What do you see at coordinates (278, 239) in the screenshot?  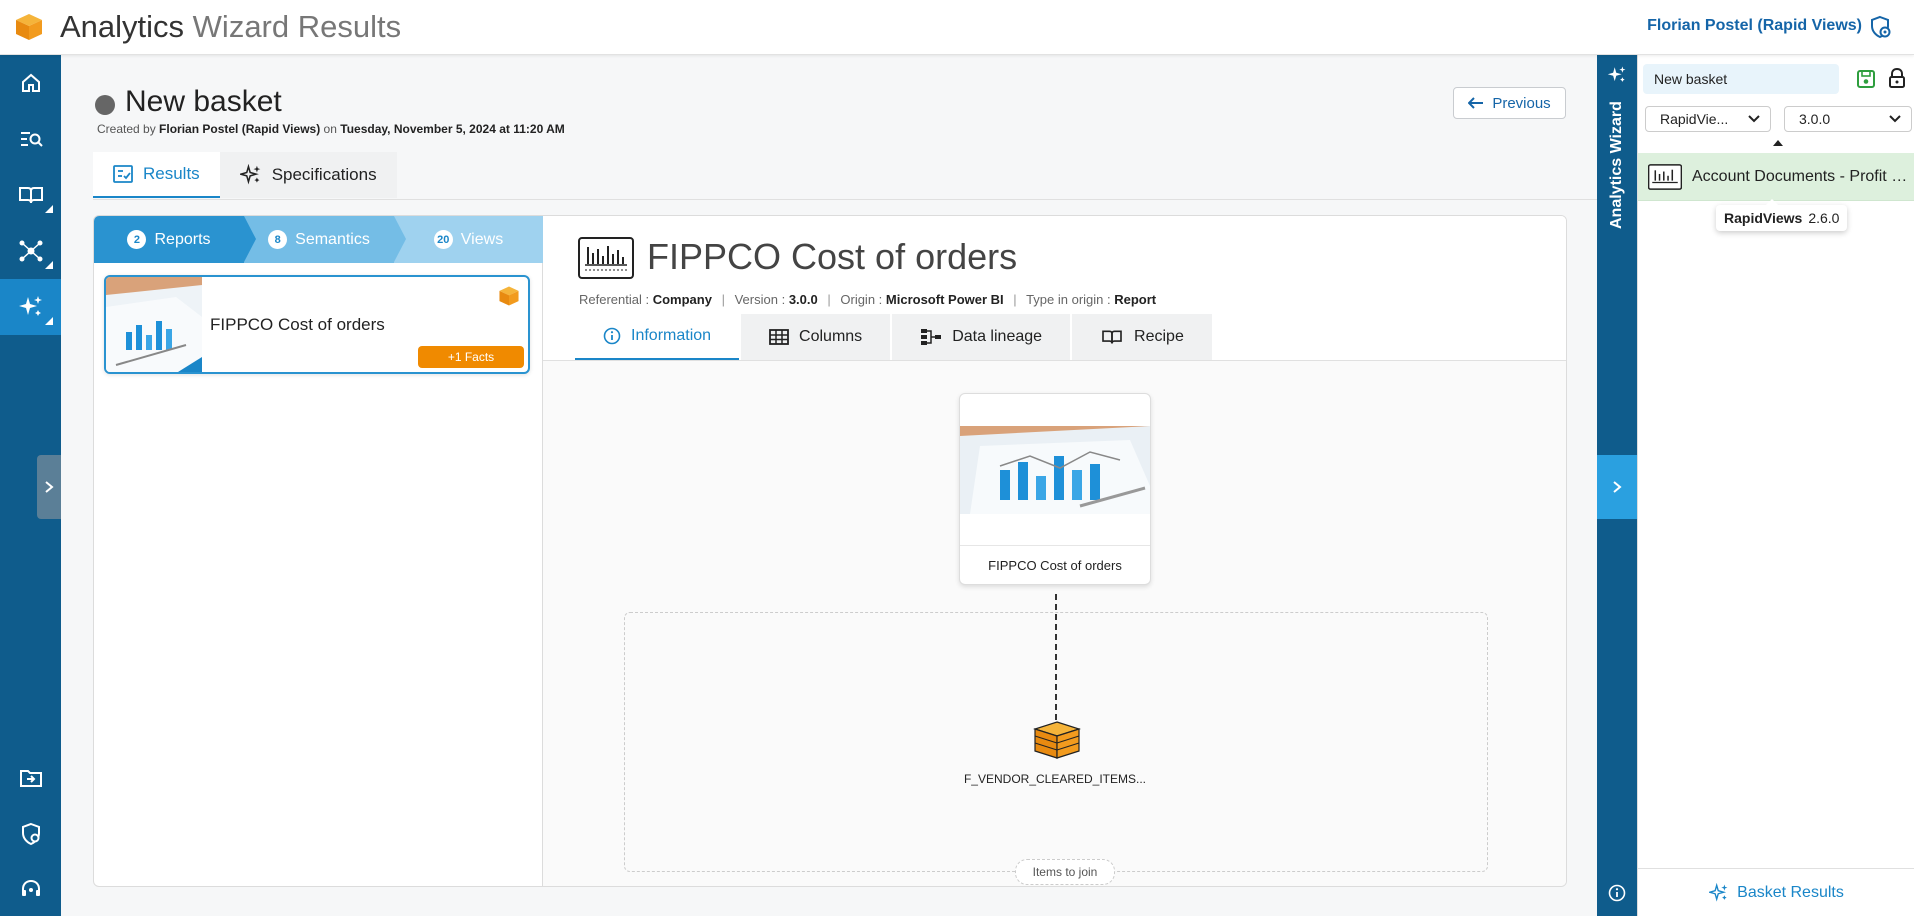 I see `step-semantics-count: 8` at bounding box center [278, 239].